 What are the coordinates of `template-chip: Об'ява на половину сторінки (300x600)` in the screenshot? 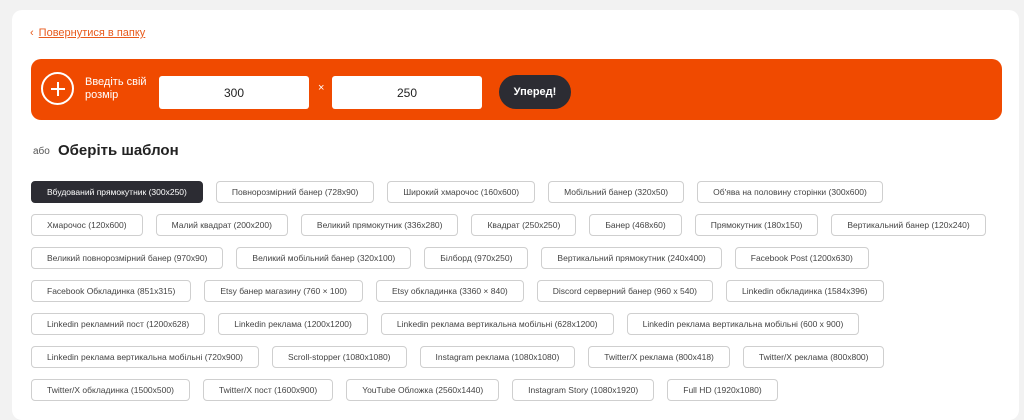 It's located at (790, 192).